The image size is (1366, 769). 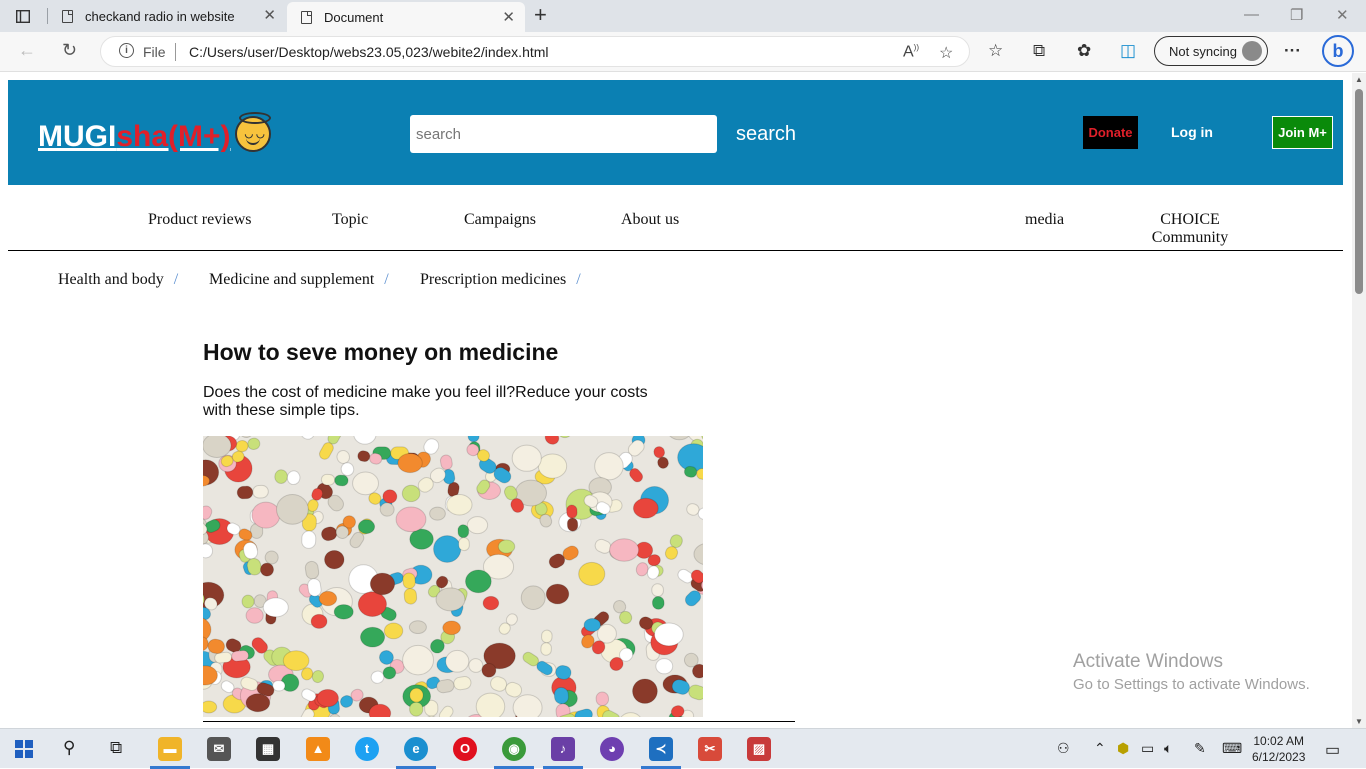 I want to click on halo-smile-emoji-icon: ◡ ◡, so click(x=253, y=134).